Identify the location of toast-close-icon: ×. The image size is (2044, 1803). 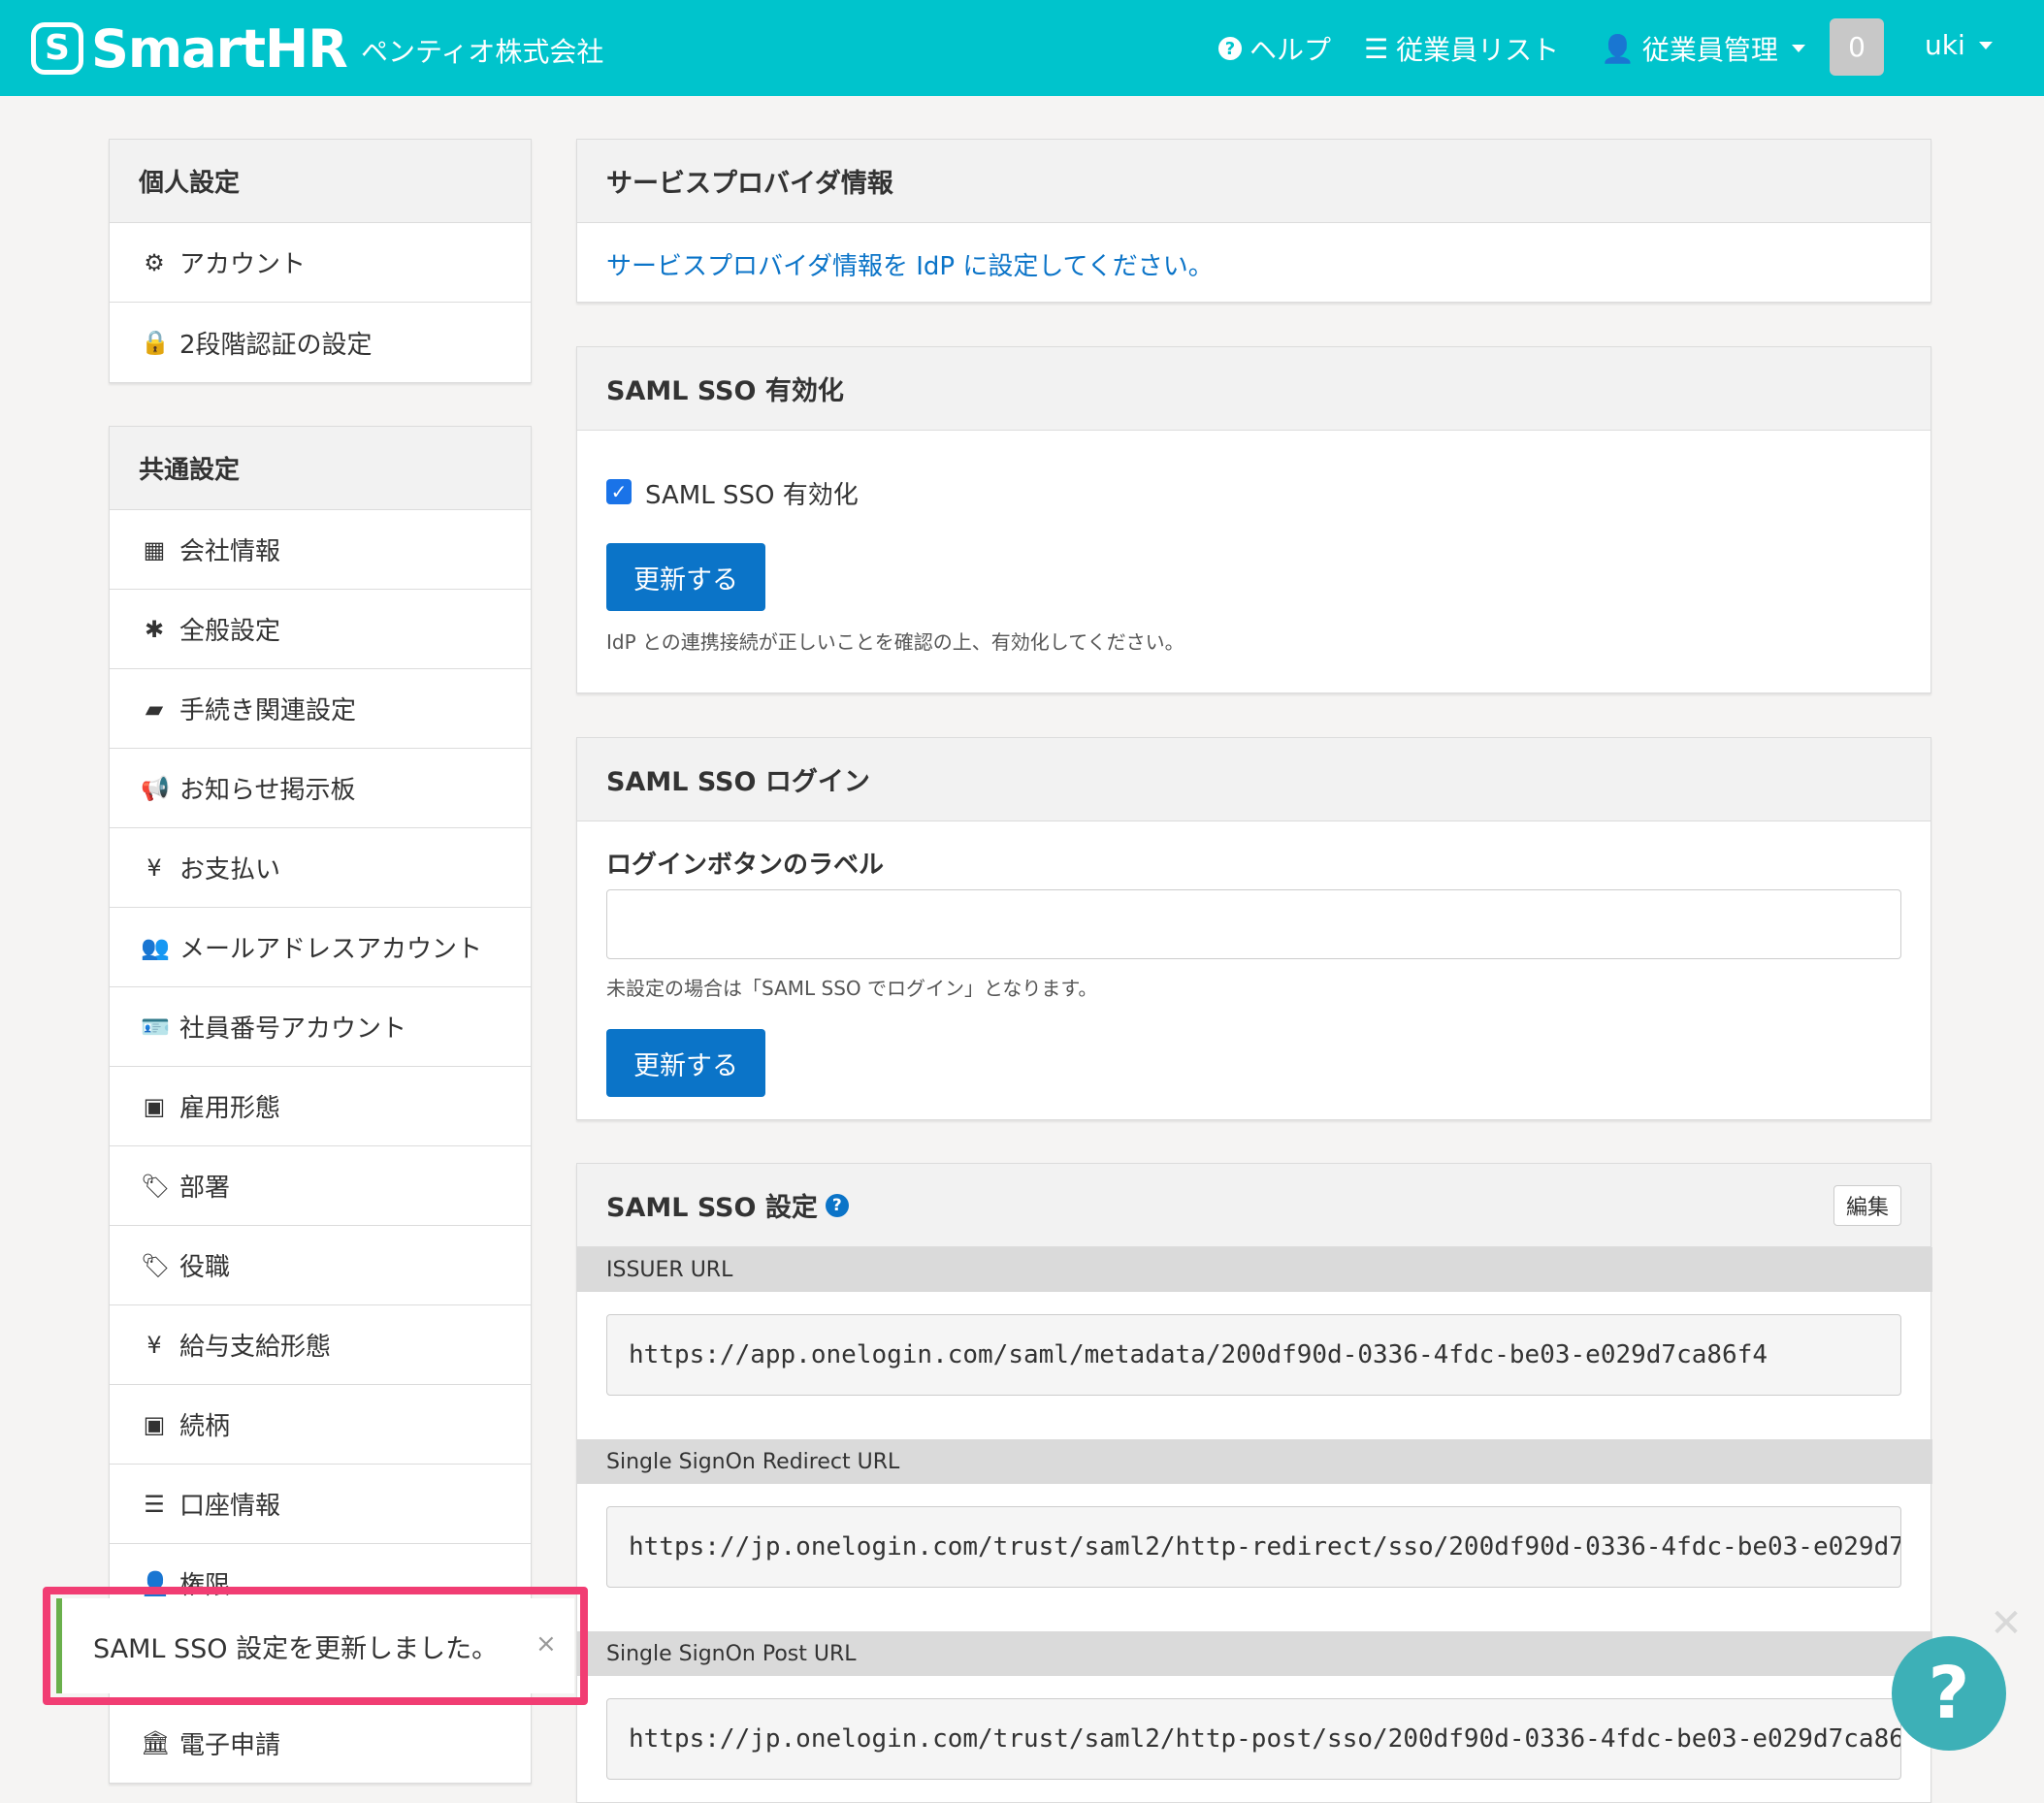
(546, 1643).